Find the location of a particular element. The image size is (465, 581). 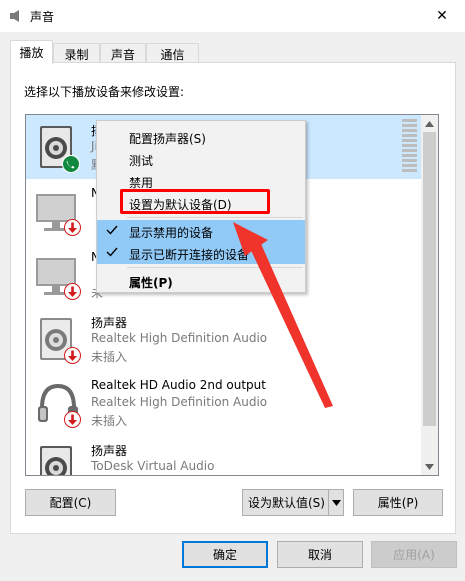

button-label: 取消 is located at coordinates (319, 555).